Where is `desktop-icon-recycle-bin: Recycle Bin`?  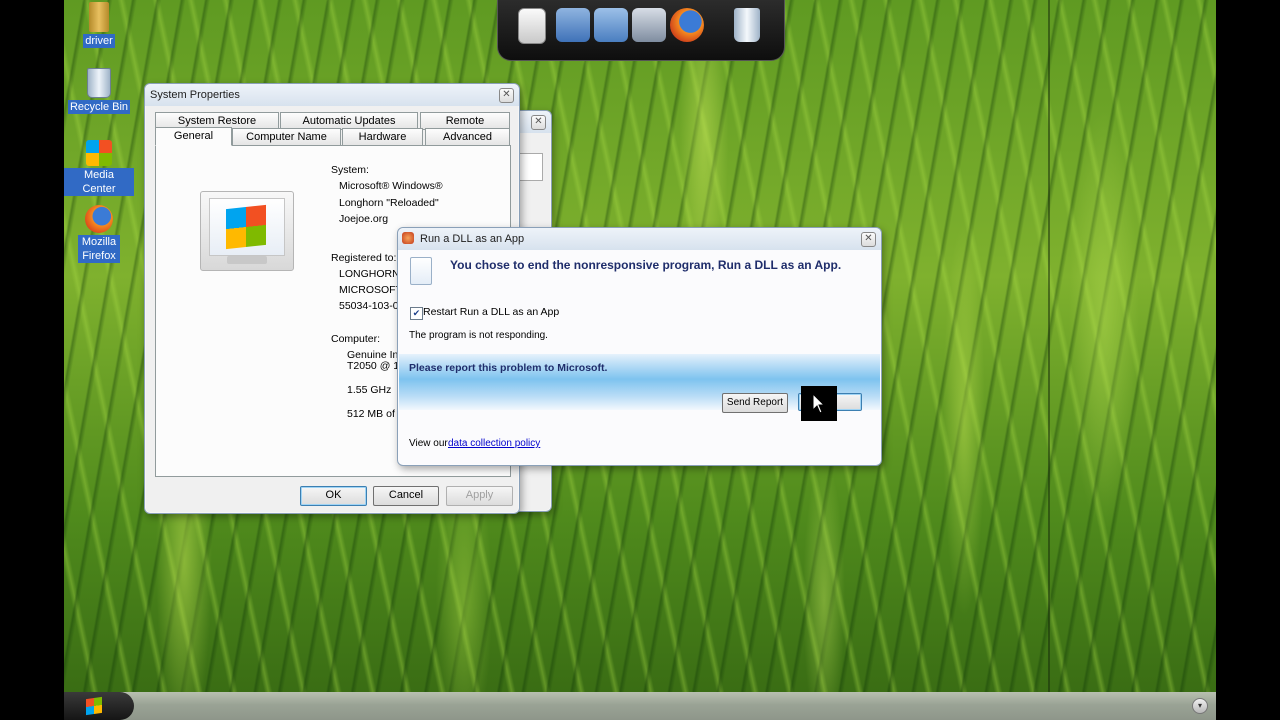 desktop-icon-recycle-bin: Recycle Bin is located at coordinates (99, 91).